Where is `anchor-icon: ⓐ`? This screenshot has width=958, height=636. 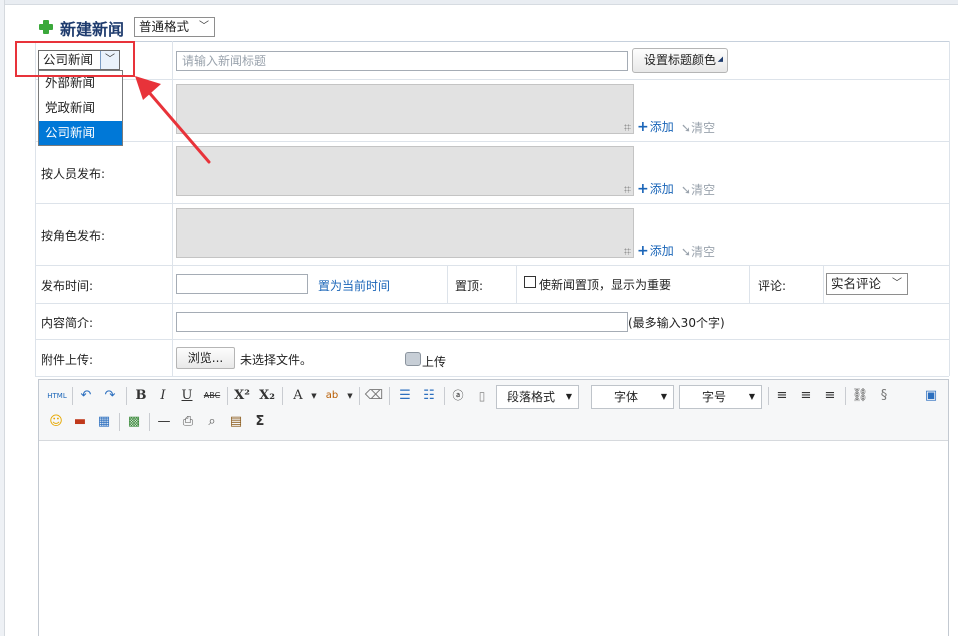 anchor-icon: ⓐ is located at coordinates (458, 396).